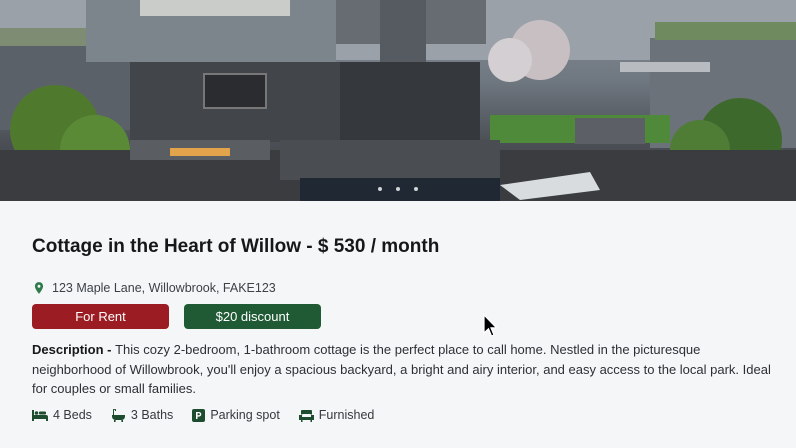 This screenshot has width=796, height=448. Describe the element at coordinates (346, 415) in the screenshot. I see `furnished-label: Furnished` at that location.